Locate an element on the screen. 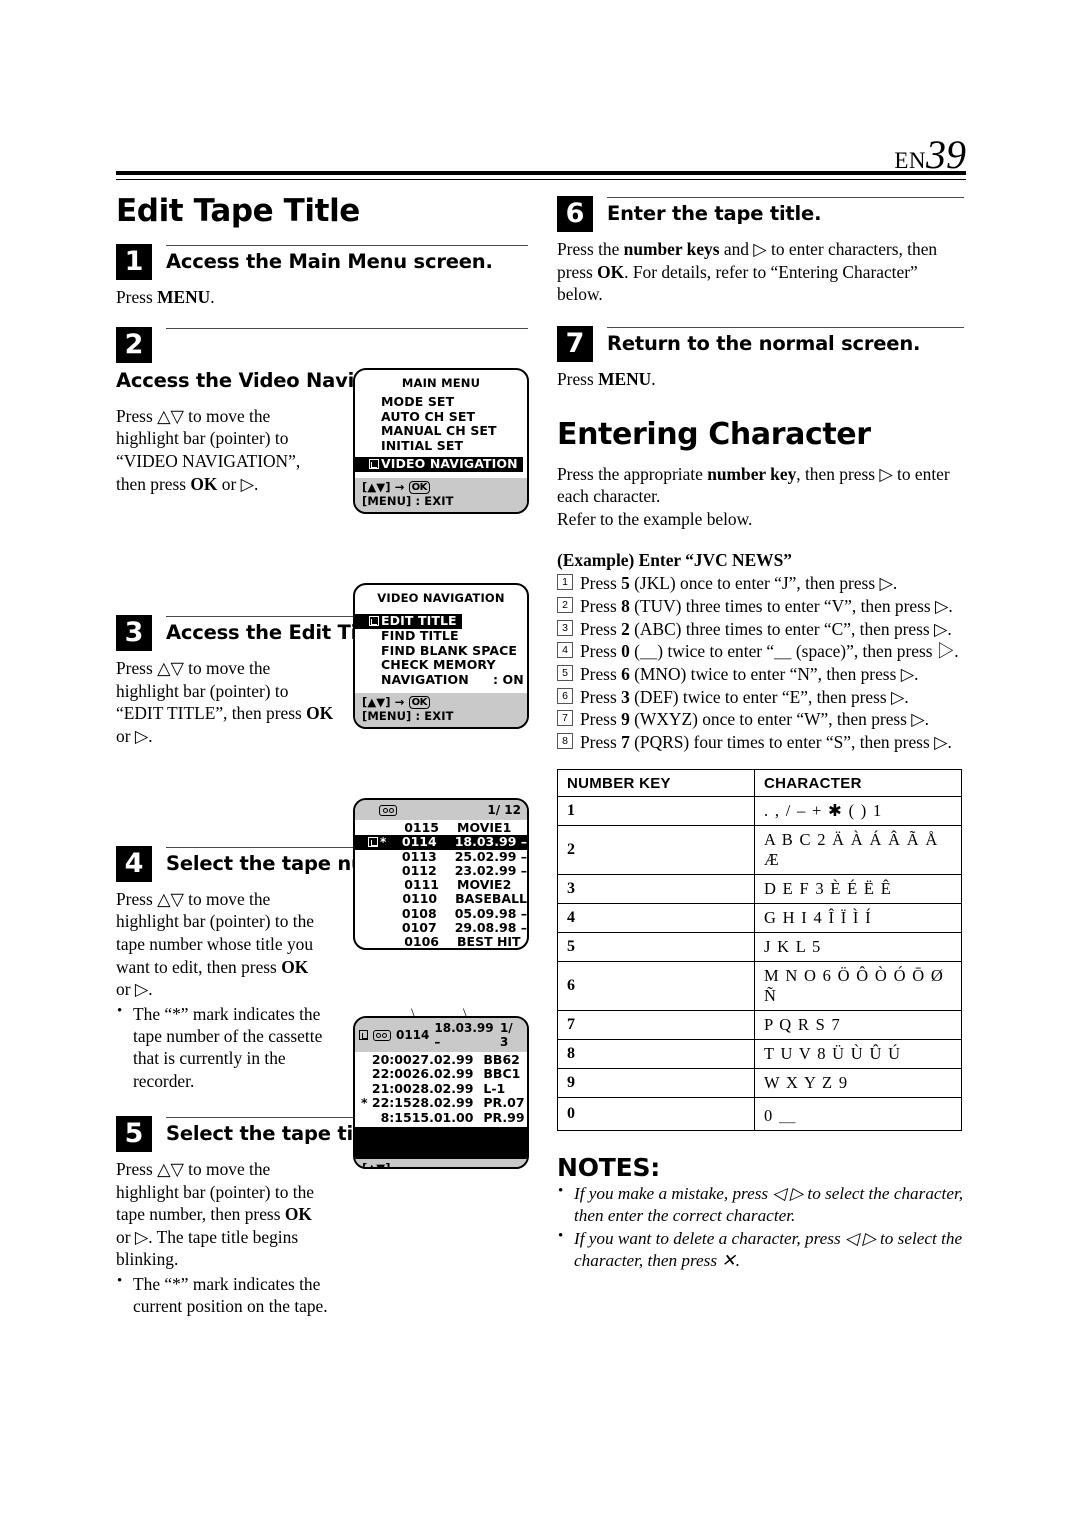 Image resolution: width=1080 pixels, height=1528 pixels. column-header-number-key: NUMBER KEY is located at coordinates (656, 783).